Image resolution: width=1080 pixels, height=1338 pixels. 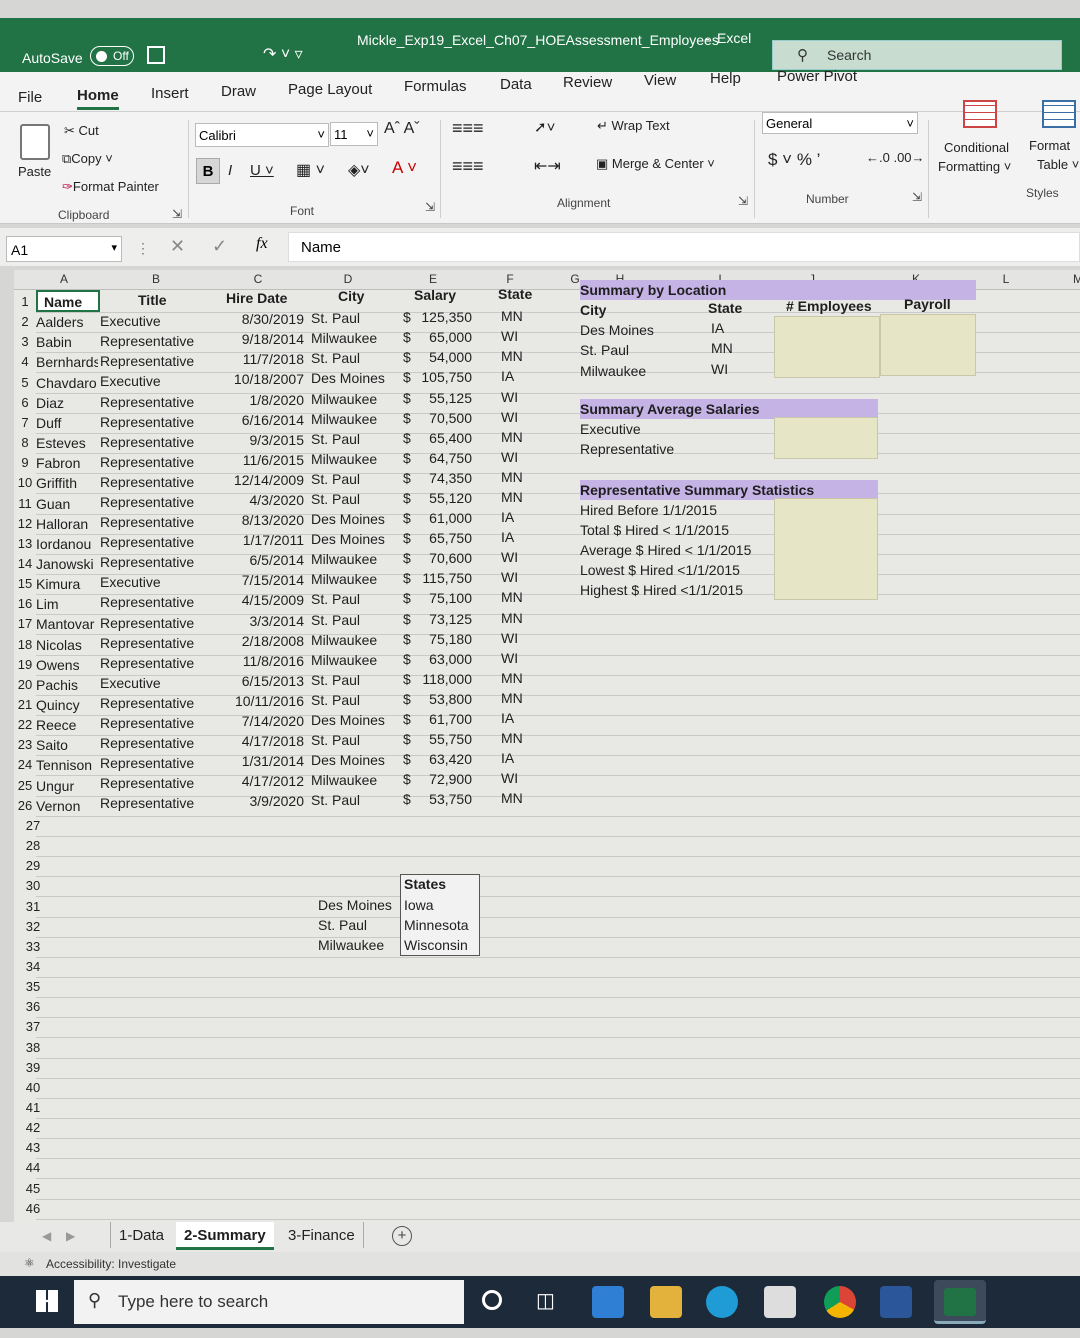 What do you see at coordinates (110, 187) in the screenshot?
I see `format-painter-button: ✑Format Painter` at bounding box center [110, 187].